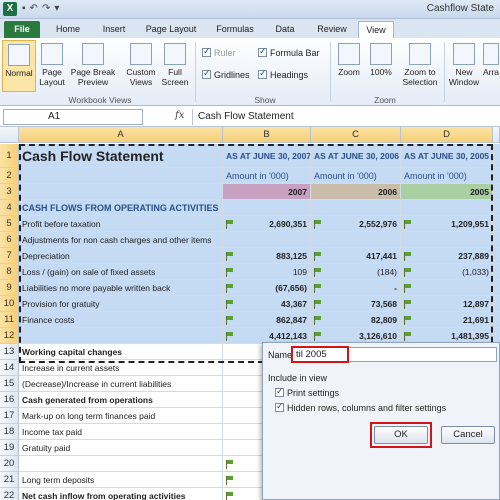  I want to click on column-header-c: C, so click(356, 135).